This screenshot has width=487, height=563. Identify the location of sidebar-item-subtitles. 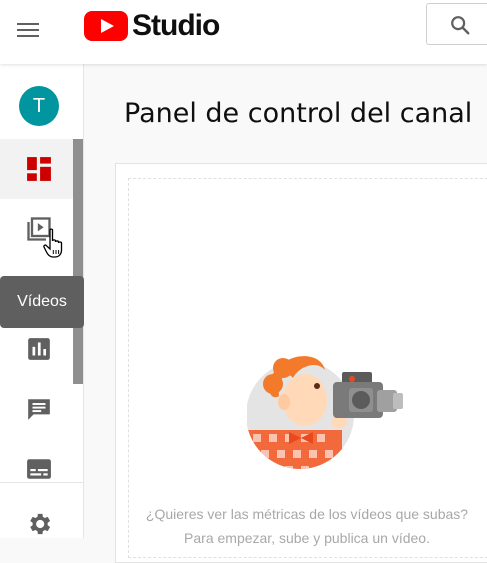
(39, 469).